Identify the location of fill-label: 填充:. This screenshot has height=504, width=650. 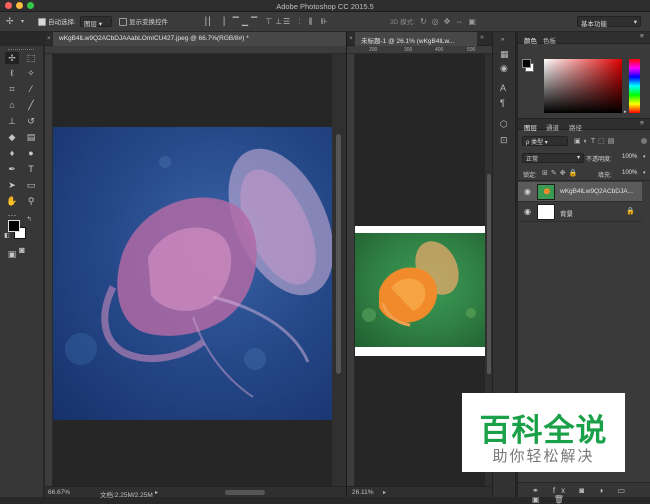
(605, 176).